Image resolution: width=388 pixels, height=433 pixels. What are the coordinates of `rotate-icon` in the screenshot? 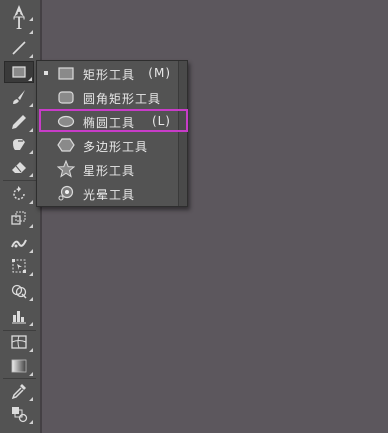 It's located at (19, 193).